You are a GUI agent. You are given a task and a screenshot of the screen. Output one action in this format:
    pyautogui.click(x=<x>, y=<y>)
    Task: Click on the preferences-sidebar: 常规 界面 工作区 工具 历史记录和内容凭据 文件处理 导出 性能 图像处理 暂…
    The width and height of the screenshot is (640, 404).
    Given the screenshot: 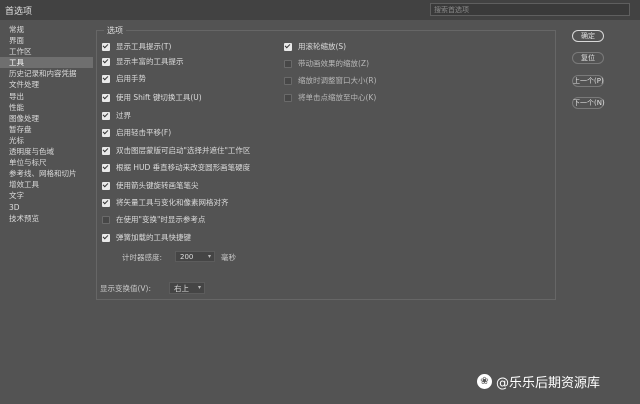 What is the action you would take?
    pyautogui.click(x=46, y=214)
    